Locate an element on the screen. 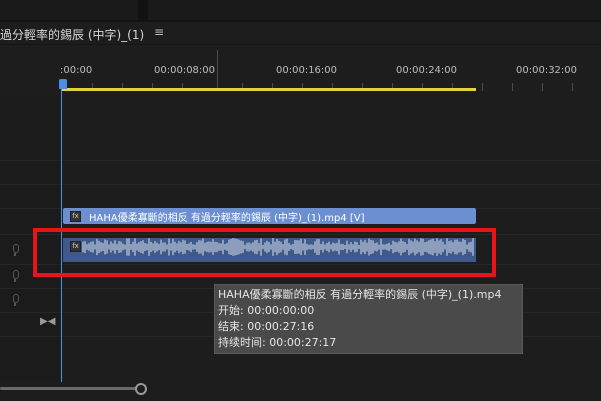 The image size is (601, 401). video-clip: fx HAHA優柔寡斷的相反 有過分輕率的錫辰 (中字)_(1).mp4 [V] is located at coordinates (269, 216).